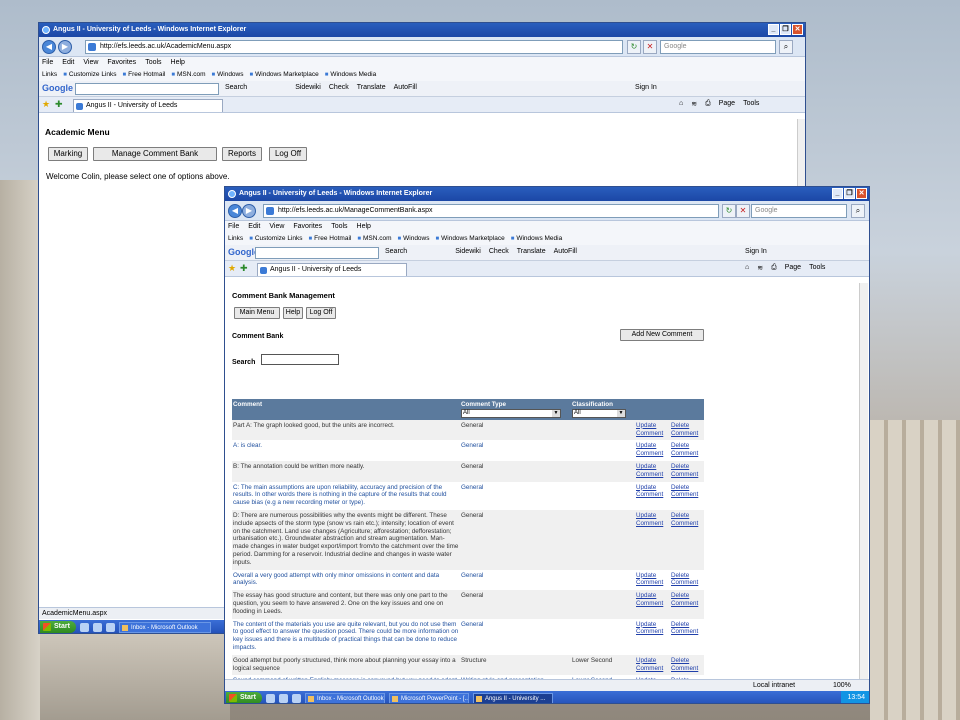 The height and width of the screenshot is (720, 960). I want to click on add-new-comment-button: Add New Comment, so click(662, 335).